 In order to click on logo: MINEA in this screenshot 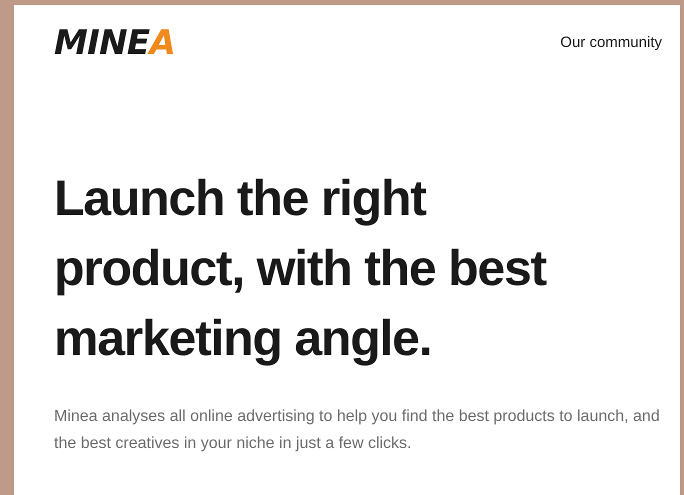, I will do `click(115, 43)`.